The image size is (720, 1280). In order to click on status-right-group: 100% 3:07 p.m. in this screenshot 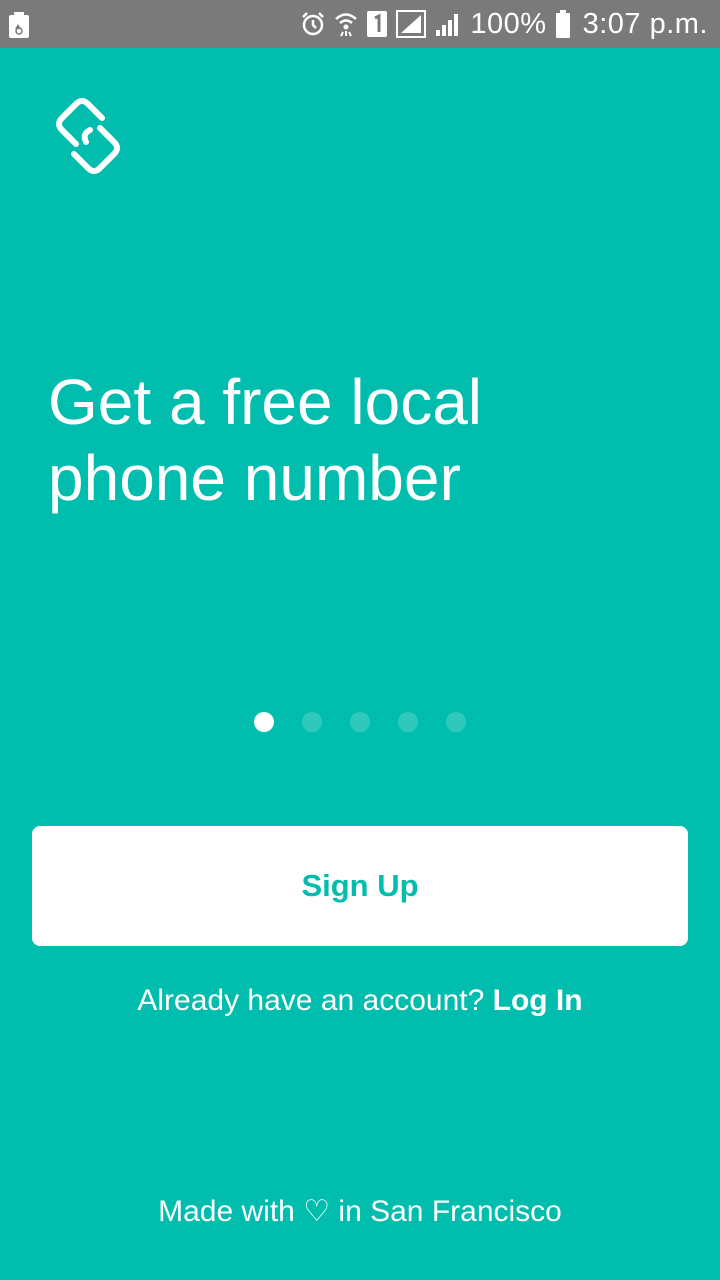, I will do `click(504, 24)`.